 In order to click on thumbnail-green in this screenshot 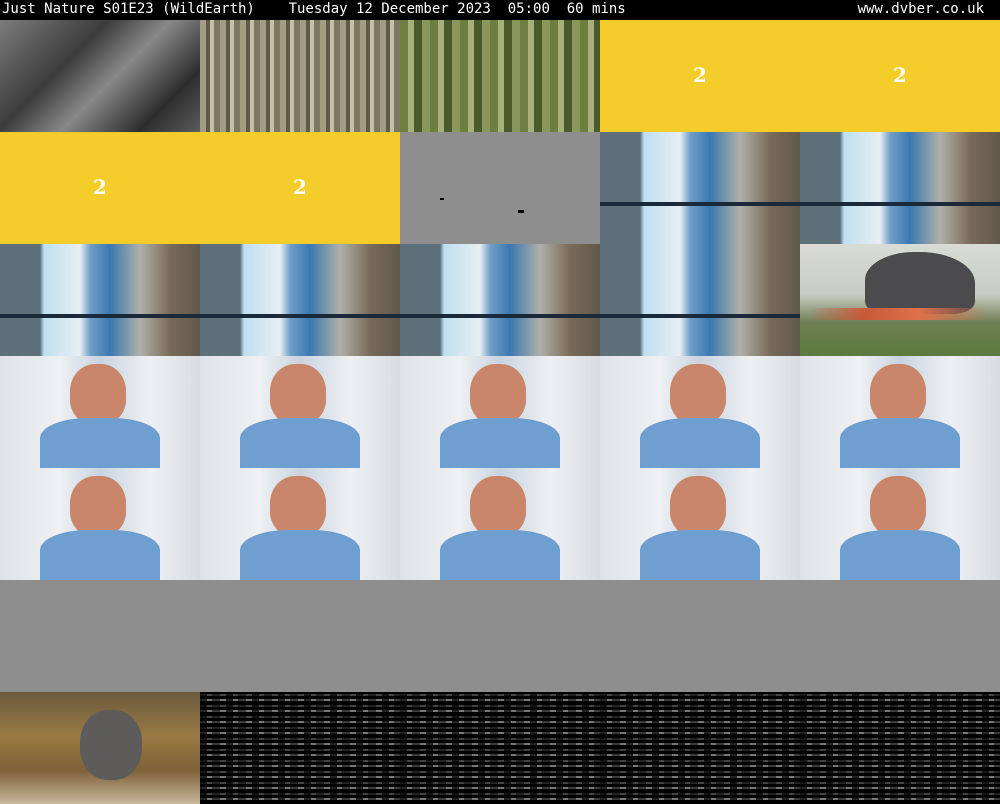, I will do `click(500, 76)`.